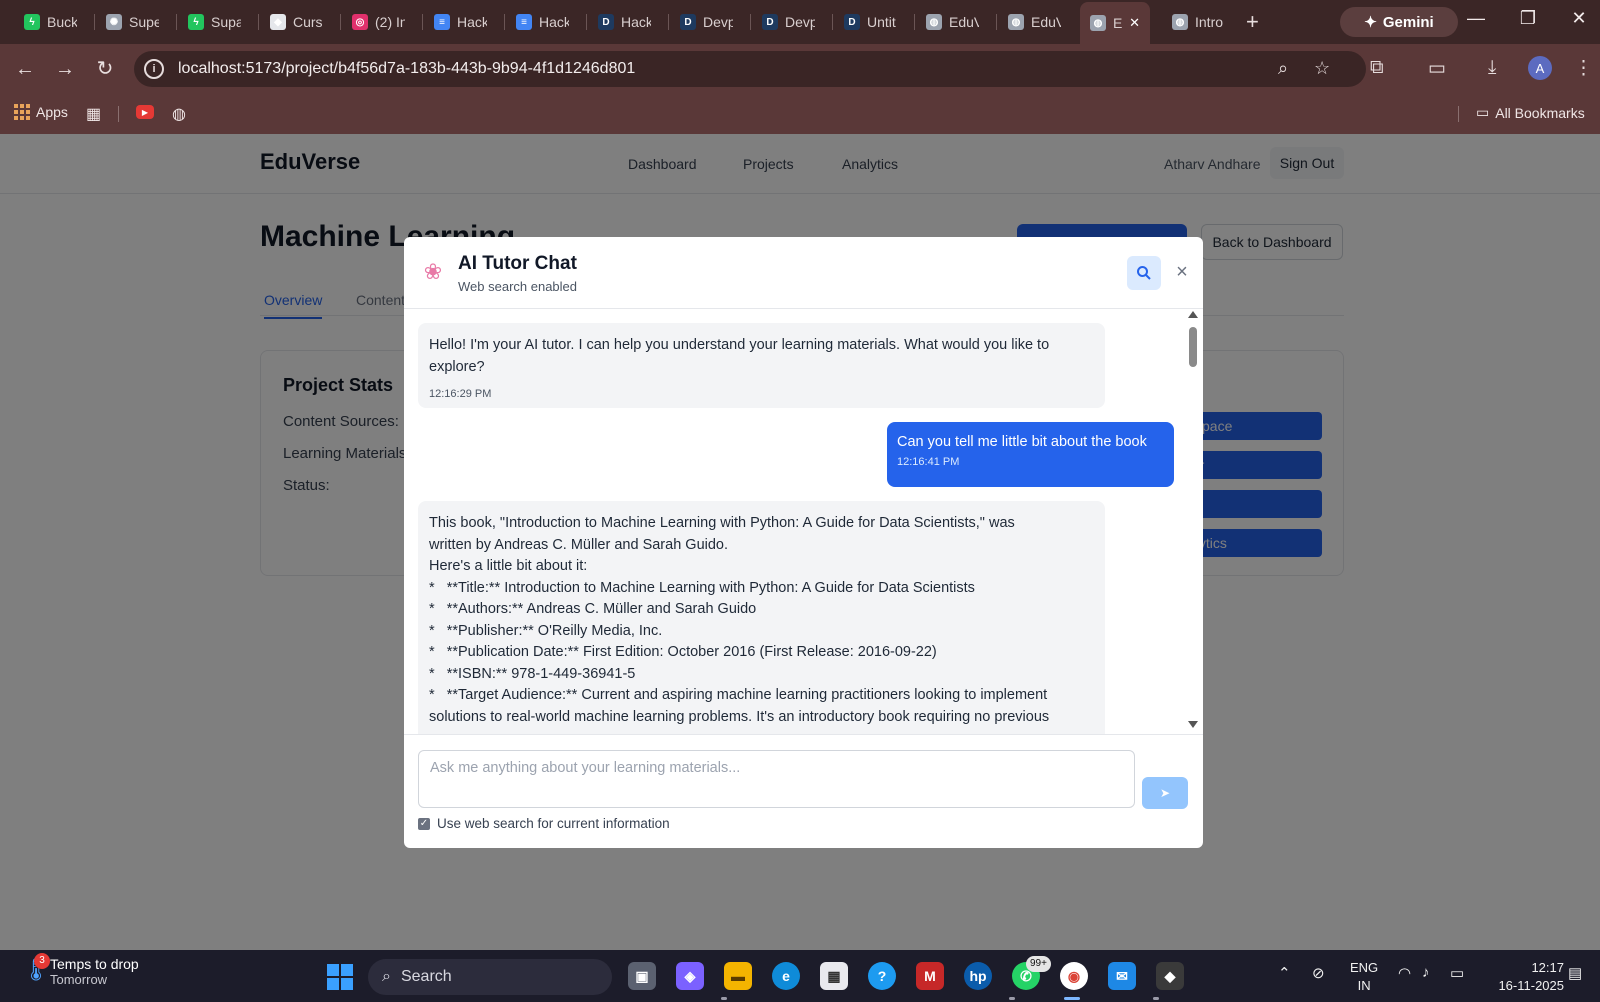 This screenshot has height=1002, width=1600. I want to click on wifi-icon: ◠, so click(1404, 973).